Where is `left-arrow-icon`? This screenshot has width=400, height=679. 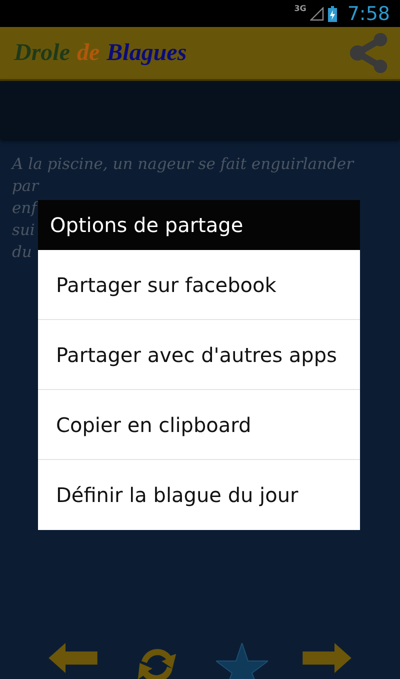 left-arrow-icon is located at coordinates (72, 658).